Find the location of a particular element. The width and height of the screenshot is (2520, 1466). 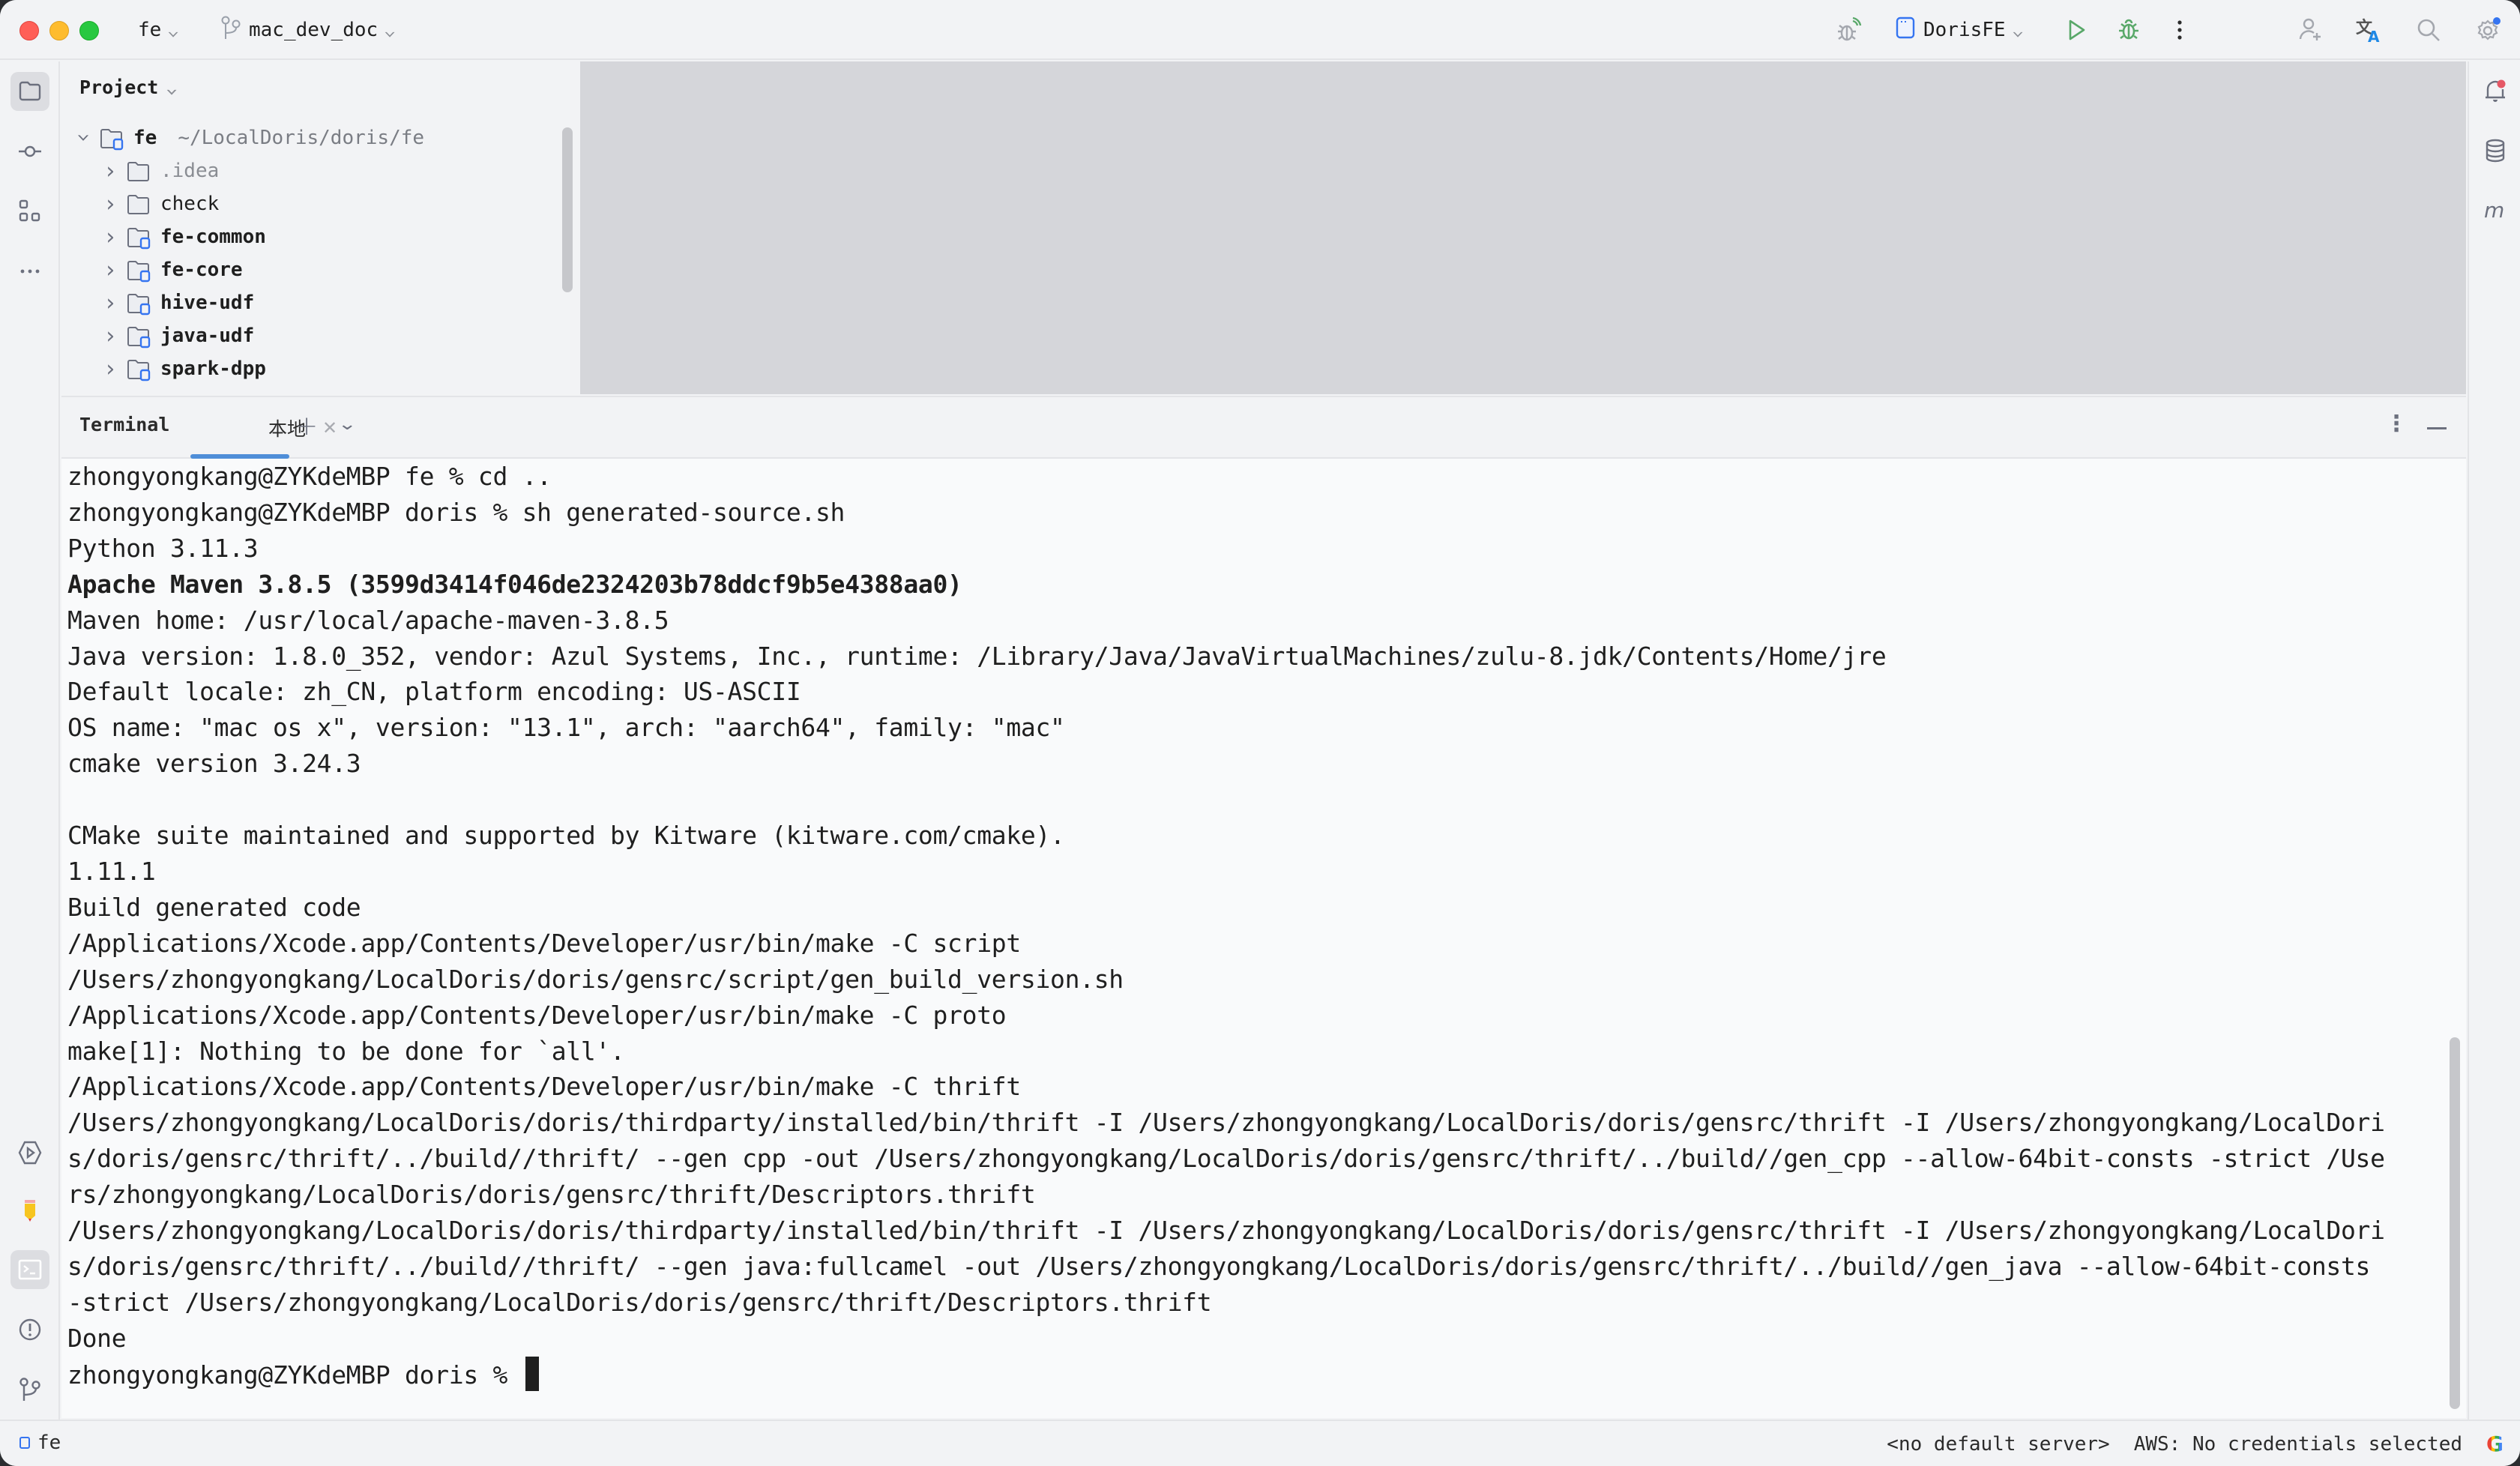

more-actions-button is located at coordinates (2180, 30).